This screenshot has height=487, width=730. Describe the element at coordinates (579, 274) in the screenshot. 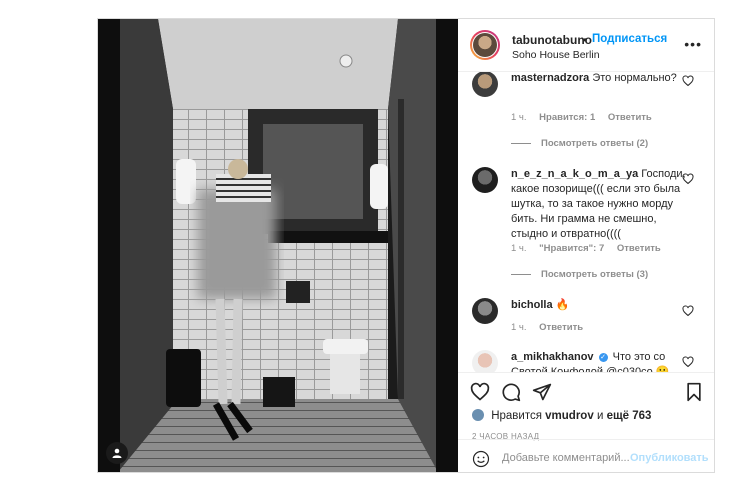

I see `view-replies-button: Посмотреть ответы (3)` at that location.